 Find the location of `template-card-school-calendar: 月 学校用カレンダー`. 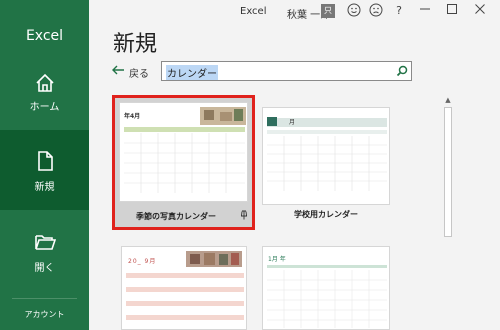

template-card-school-calendar: 月 学校用カレンダー is located at coordinates (326, 167).